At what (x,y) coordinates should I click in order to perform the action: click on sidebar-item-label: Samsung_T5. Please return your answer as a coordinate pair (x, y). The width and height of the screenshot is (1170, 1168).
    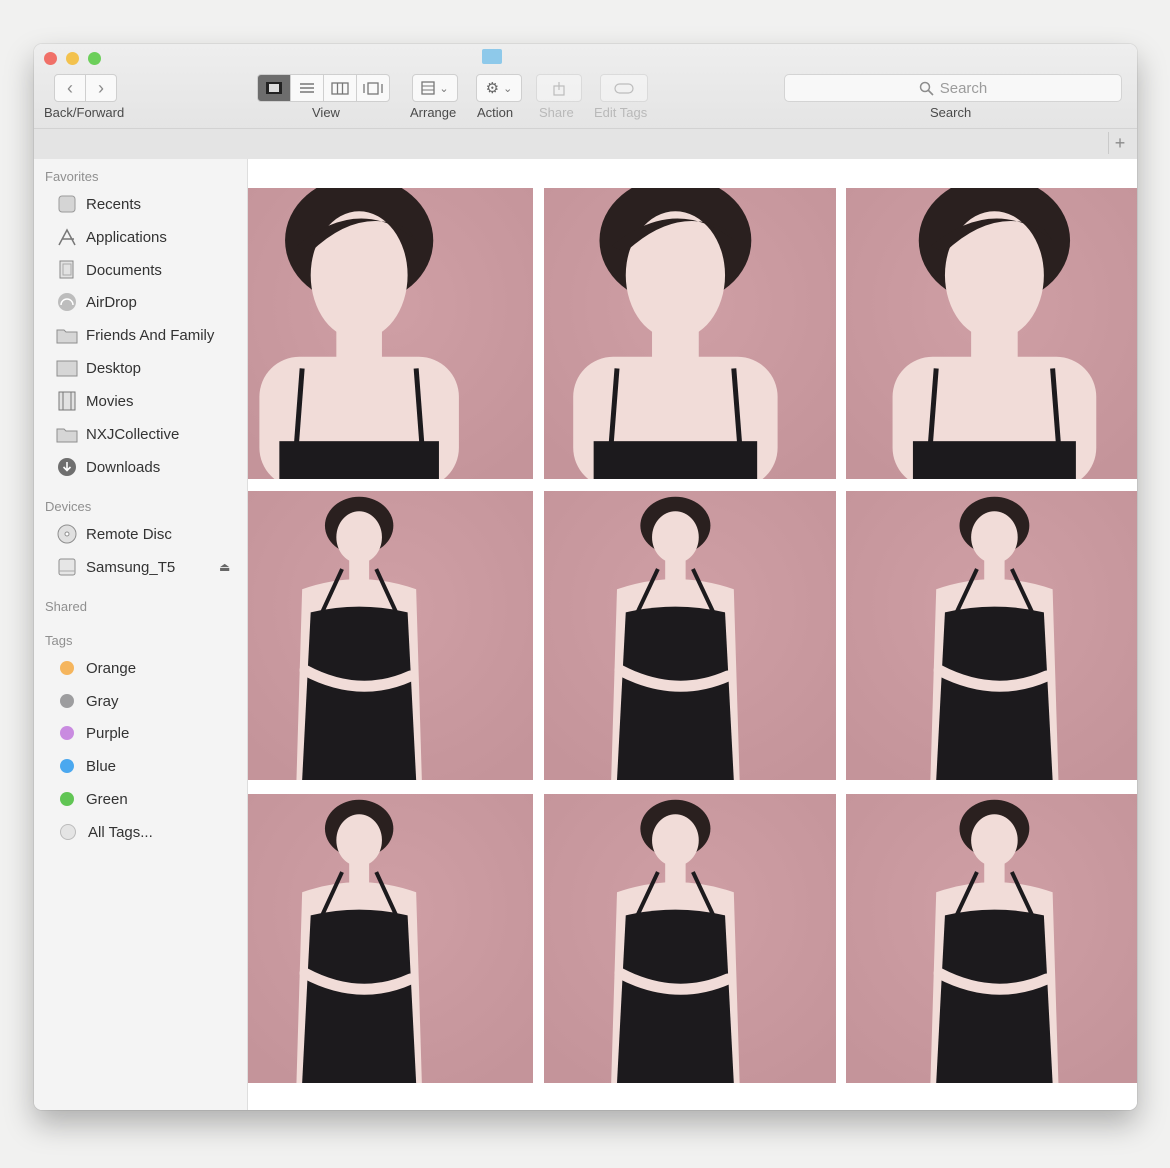
    Looking at the image, I should click on (131, 567).